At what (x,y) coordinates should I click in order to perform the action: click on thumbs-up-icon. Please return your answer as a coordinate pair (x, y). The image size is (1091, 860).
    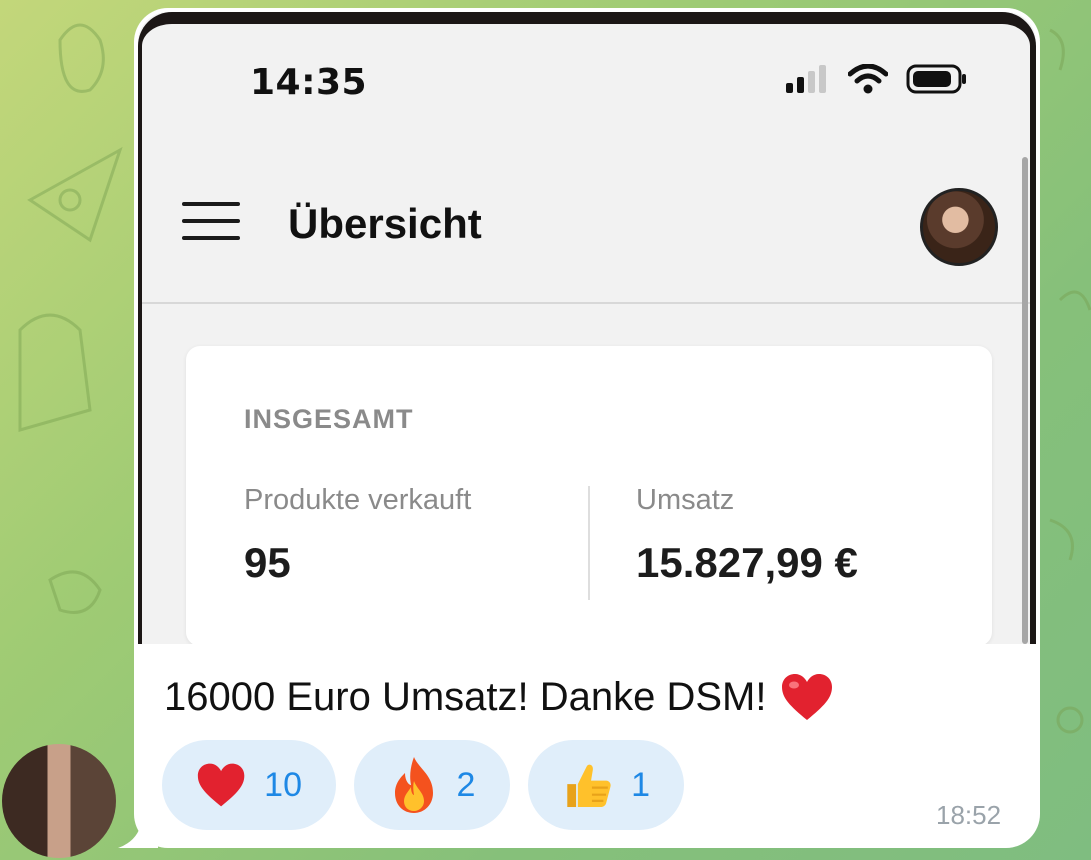
    Looking at the image, I should click on (589, 786).